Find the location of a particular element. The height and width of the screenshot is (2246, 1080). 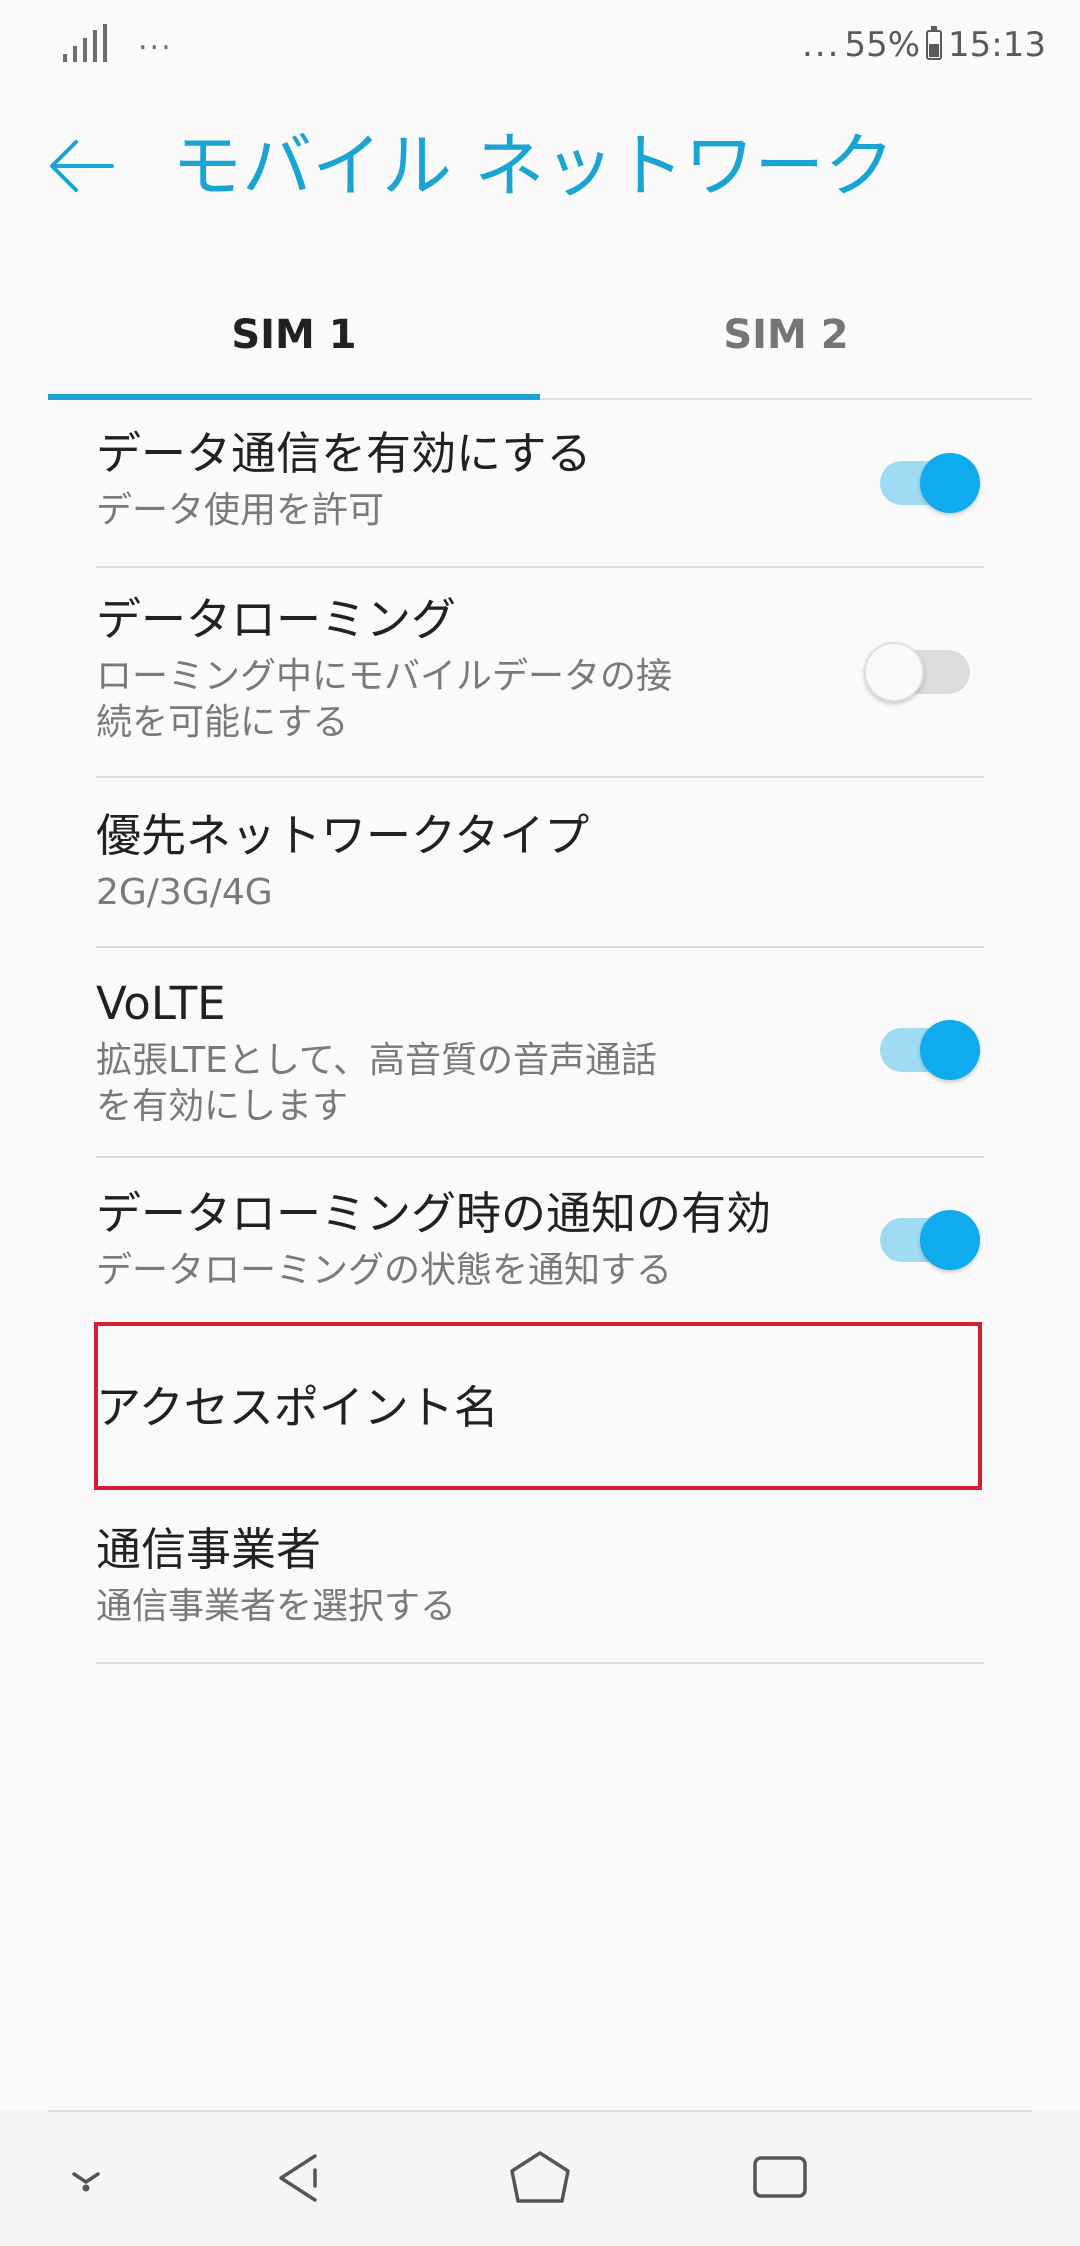

setting-summary: 通信事業者を選択する is located at coordinates (276, 1606).